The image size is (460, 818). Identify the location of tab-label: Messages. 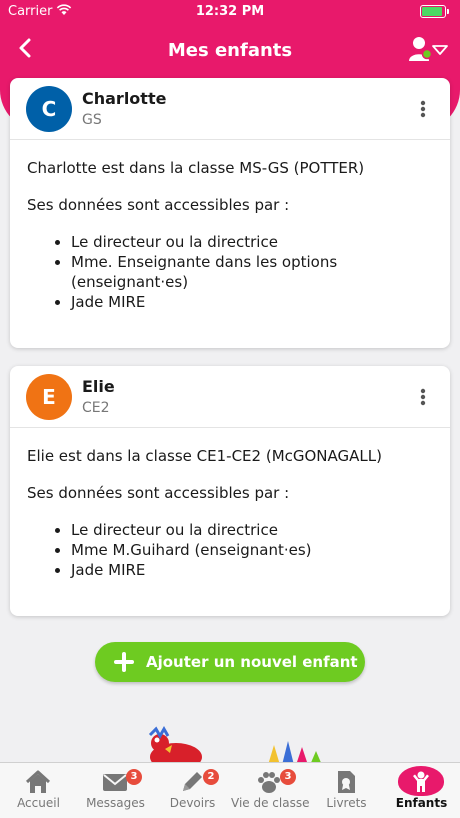
(115, 803).